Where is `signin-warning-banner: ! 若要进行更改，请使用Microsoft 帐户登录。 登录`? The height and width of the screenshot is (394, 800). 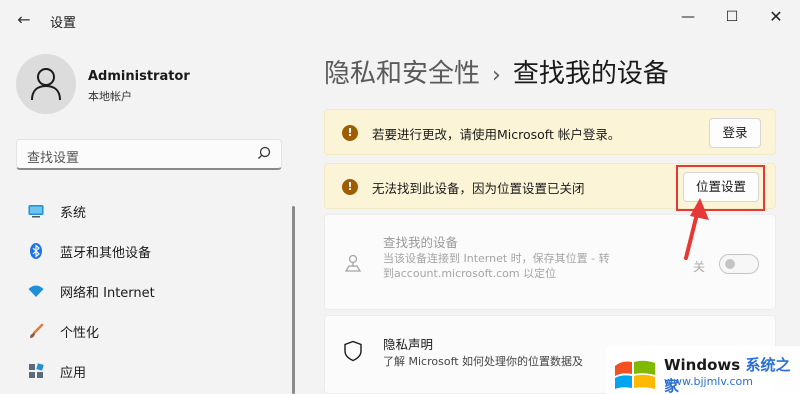
signin-warning-banner: ! 若要进行更改，请使用Microsoft 帐户登录。 登录 is located at coordinates (550, 132).